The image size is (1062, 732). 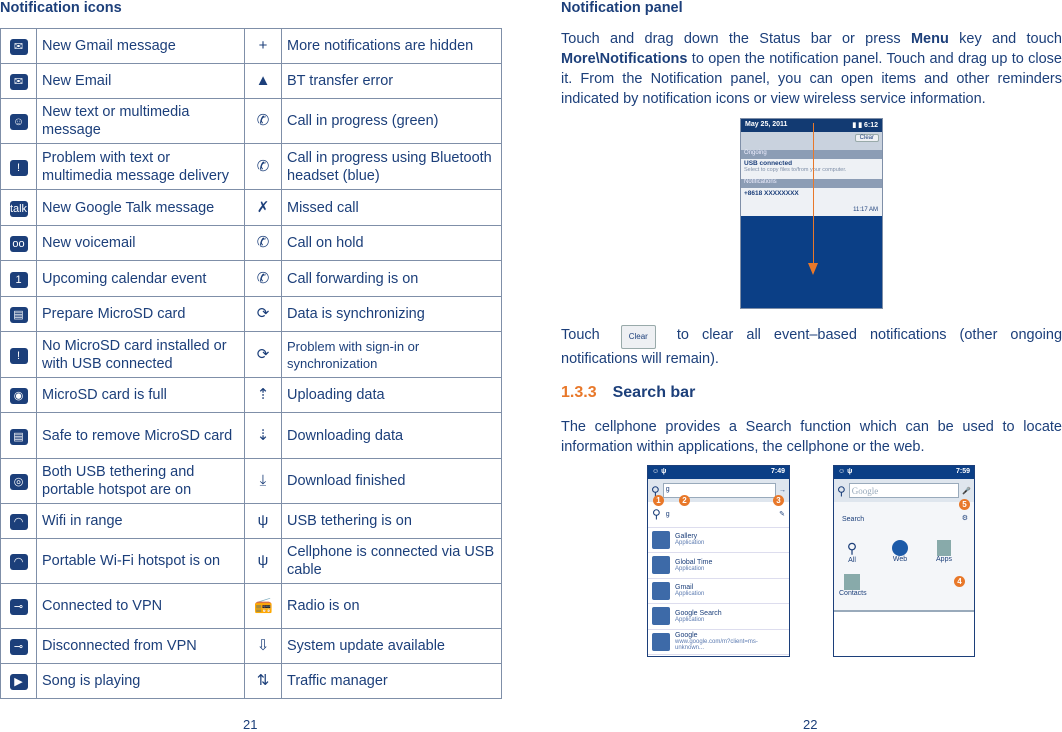 What do you see at coordinates (18, 522) in the screenshot?
I see `wifi-icon: ◠` at bounding box center [18, 522].